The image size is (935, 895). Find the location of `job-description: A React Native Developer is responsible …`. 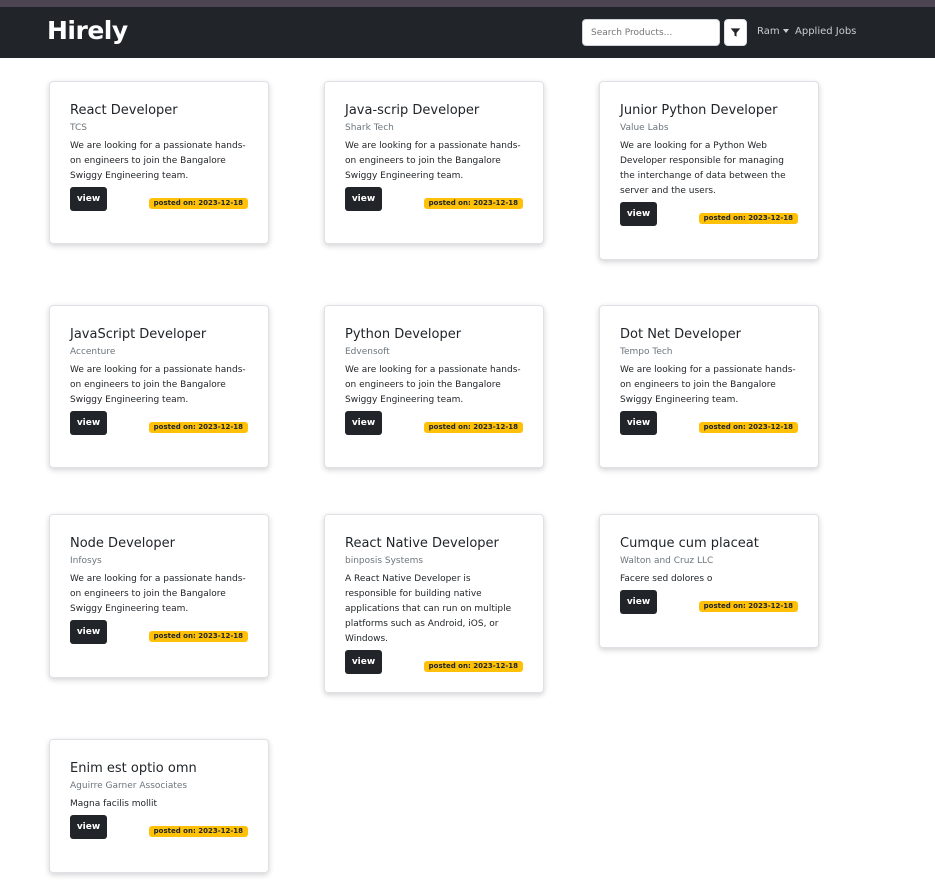

job-description: A React Native Developer is responsible … is located at coordinates (428, 609).